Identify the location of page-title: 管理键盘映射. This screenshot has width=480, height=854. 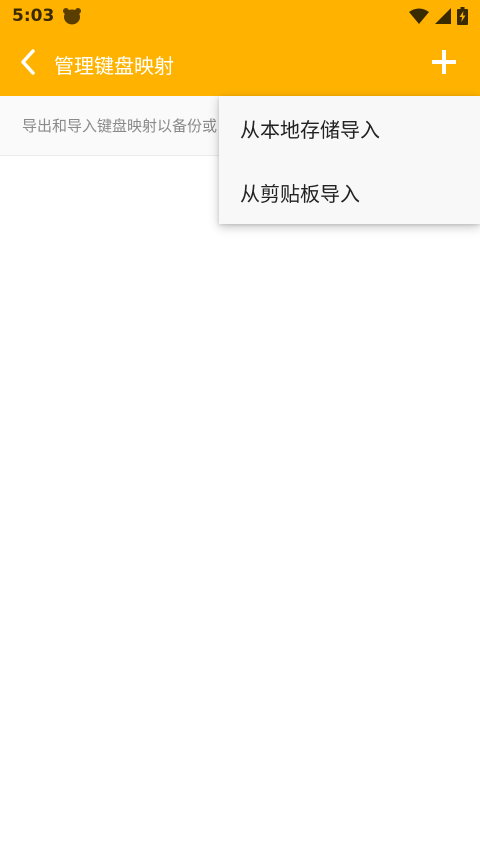
(114, 65).